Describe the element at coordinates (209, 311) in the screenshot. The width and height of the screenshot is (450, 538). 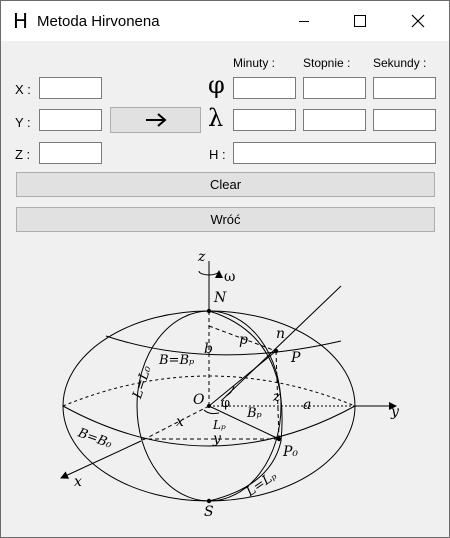
I see `point-n` at that location.